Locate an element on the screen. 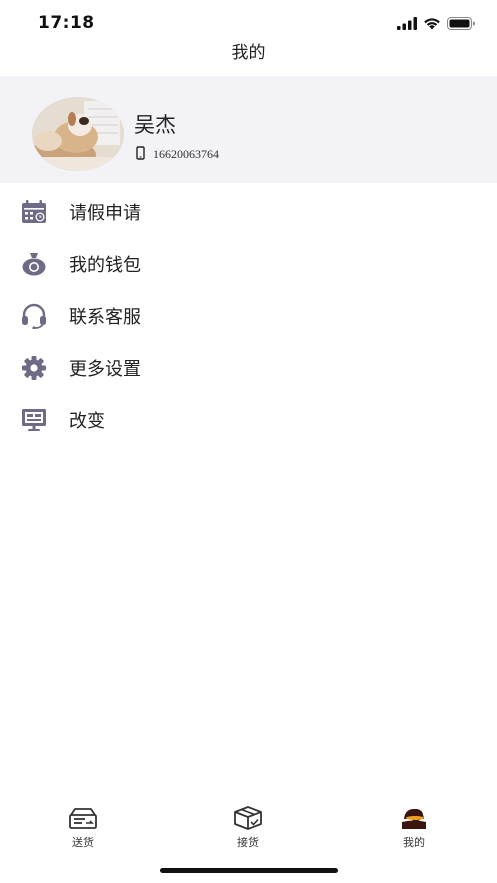 This screenshot has width=497, height=883. monitor-icon is located at coordinates (34, 420).